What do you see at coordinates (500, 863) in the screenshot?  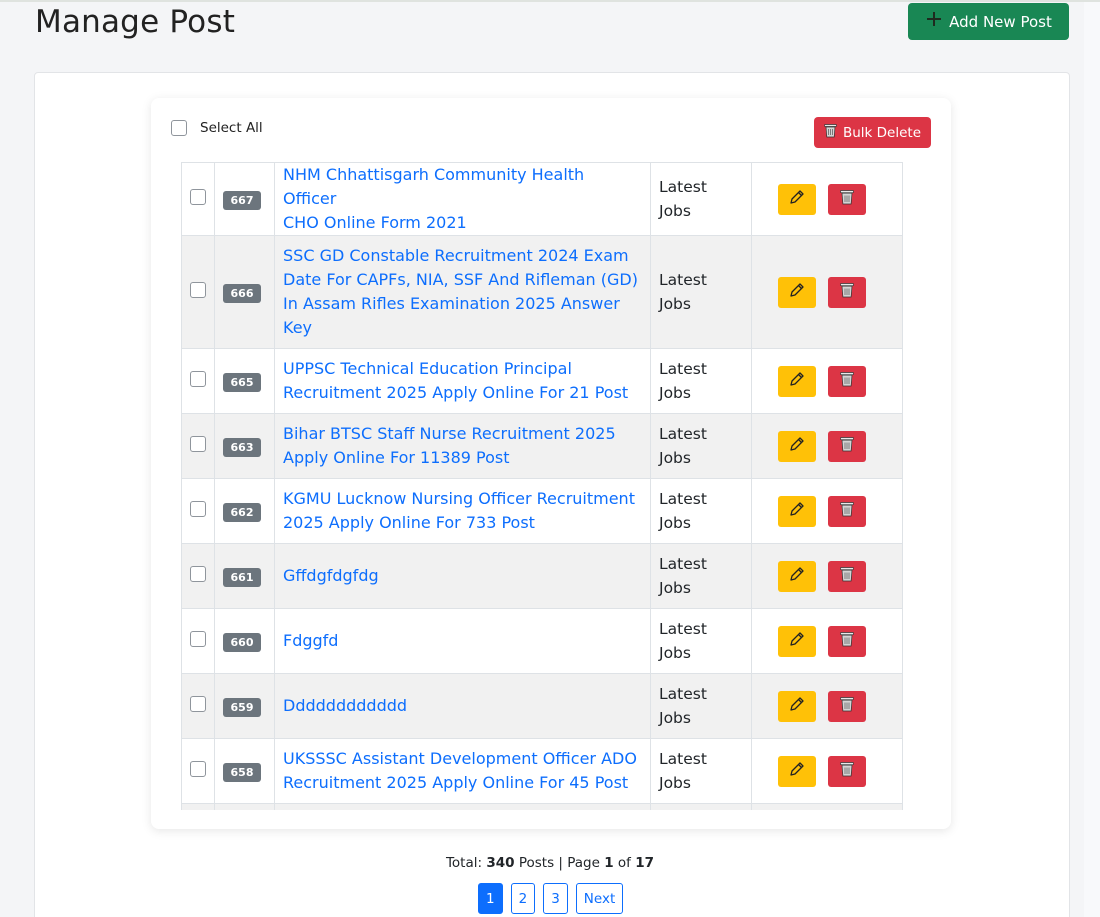 I see `total-count: 340` at bounding box center [500, 863].